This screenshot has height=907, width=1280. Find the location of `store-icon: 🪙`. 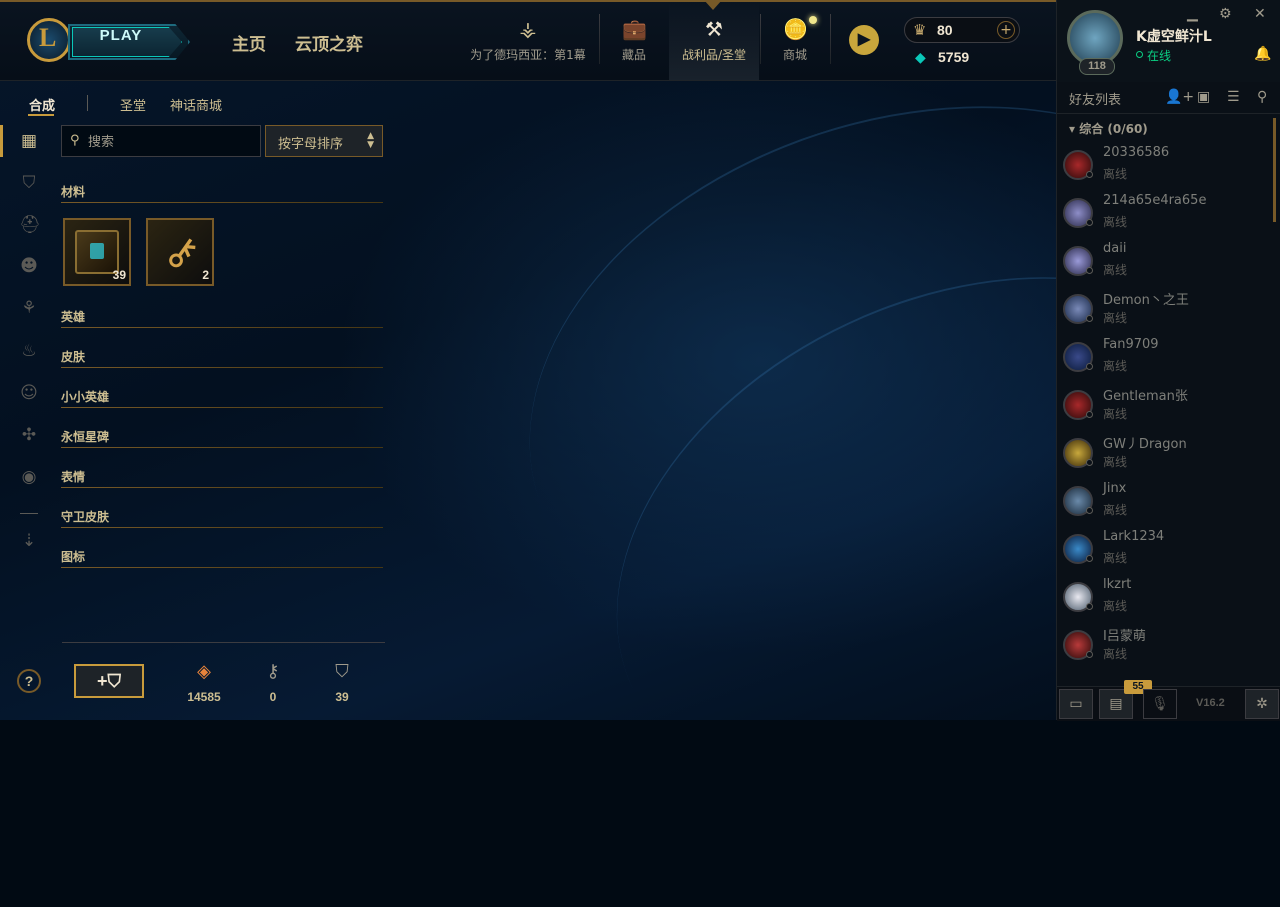

store-icon: 🪙 is located at coordinates (795, 29).